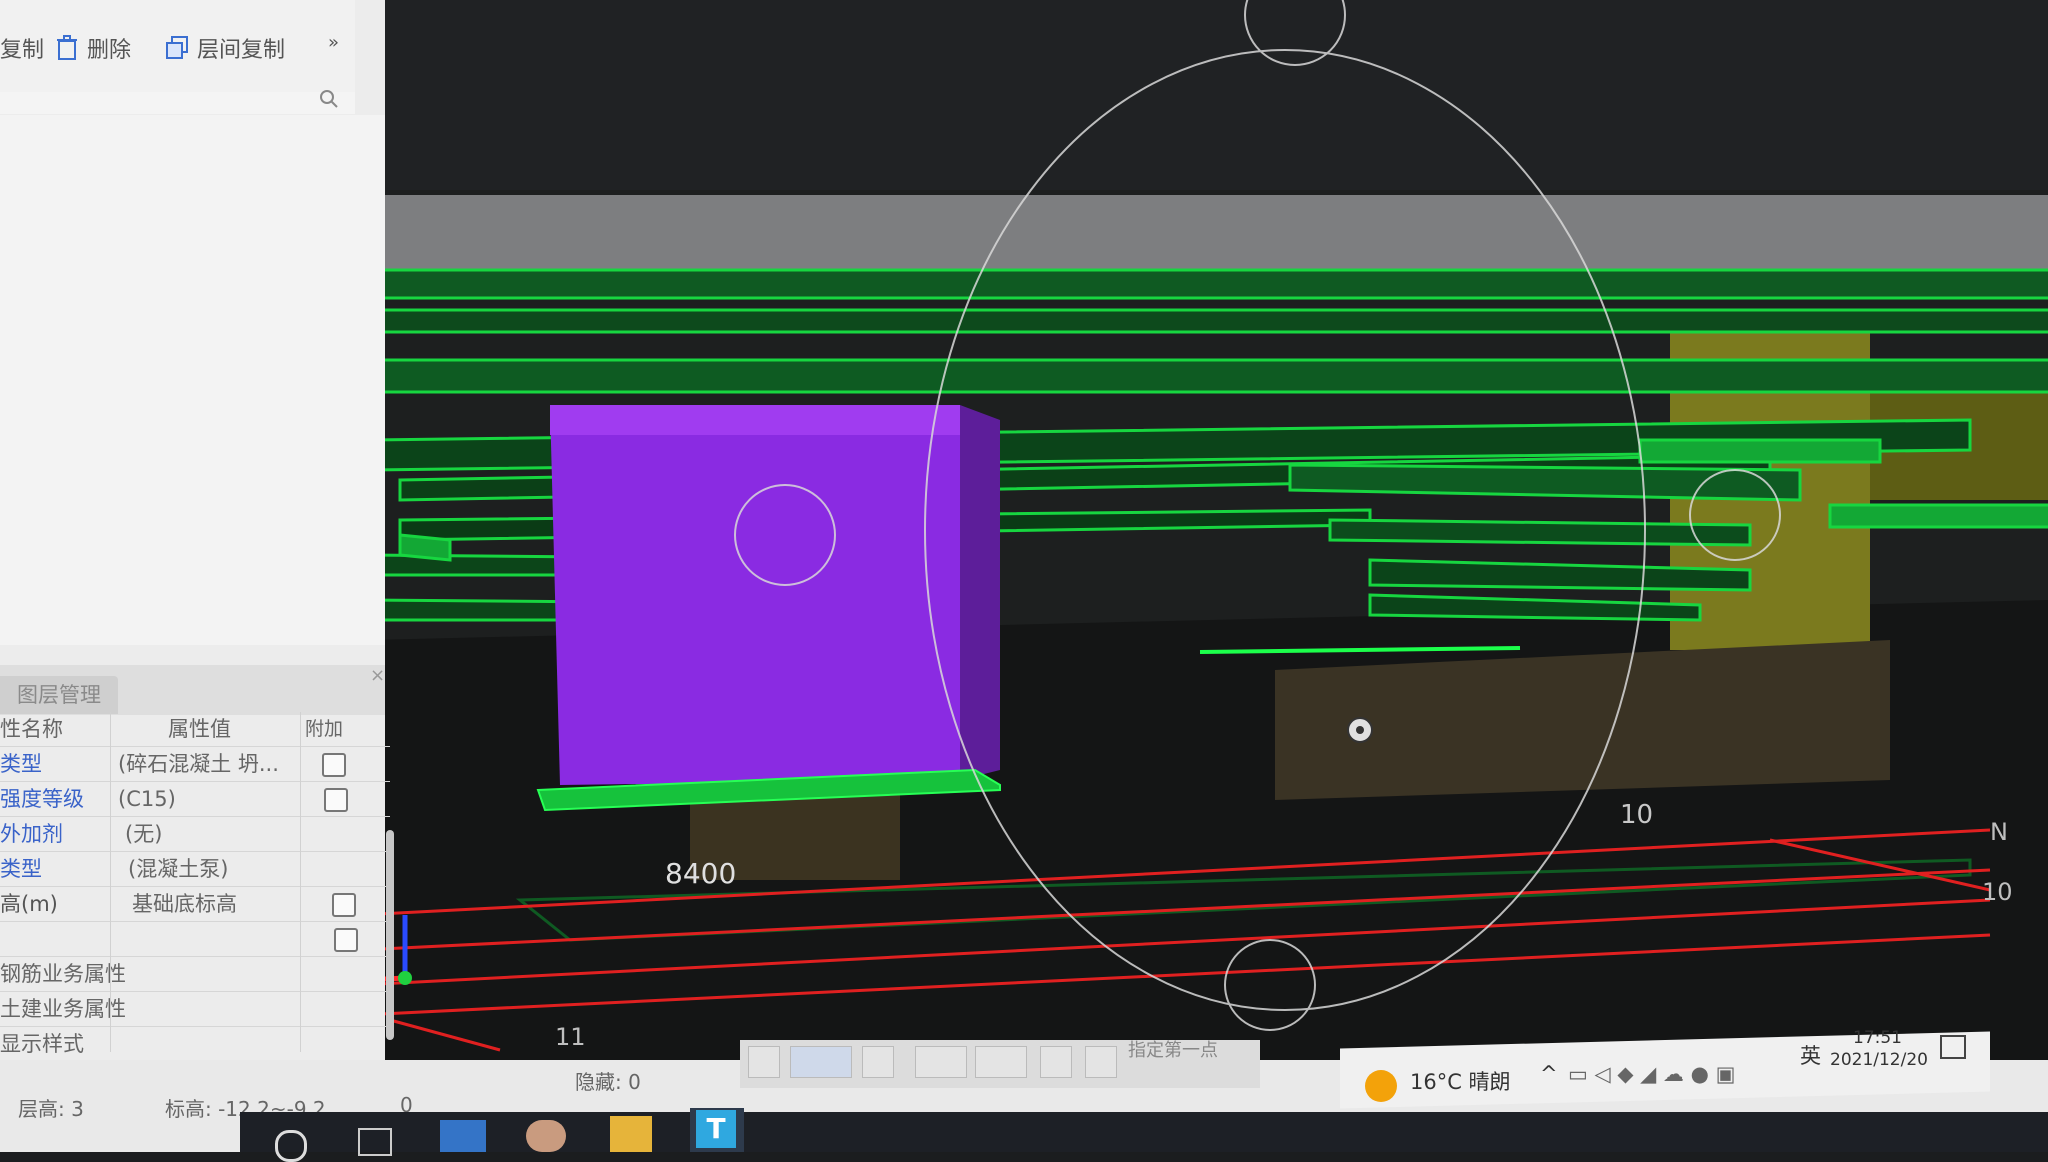 The width and height of the screenshot is (2048, 1162). Describe the element at coordinates (631, 1134) in the screenshot. I see `folder-icon` at that location.